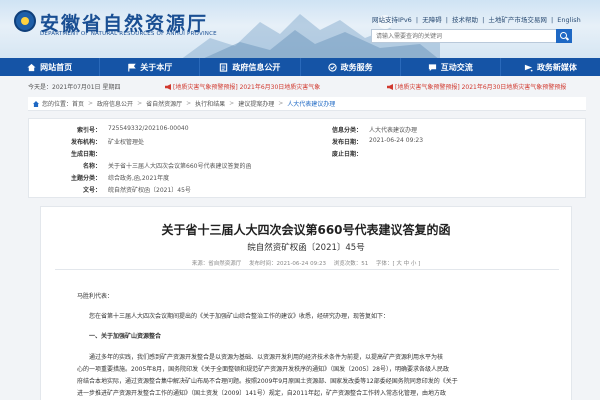 The height and width of the screenshot is (400, 600). I want to click on meta-value: 综合政务,函,2021年度, so click(139, 178).